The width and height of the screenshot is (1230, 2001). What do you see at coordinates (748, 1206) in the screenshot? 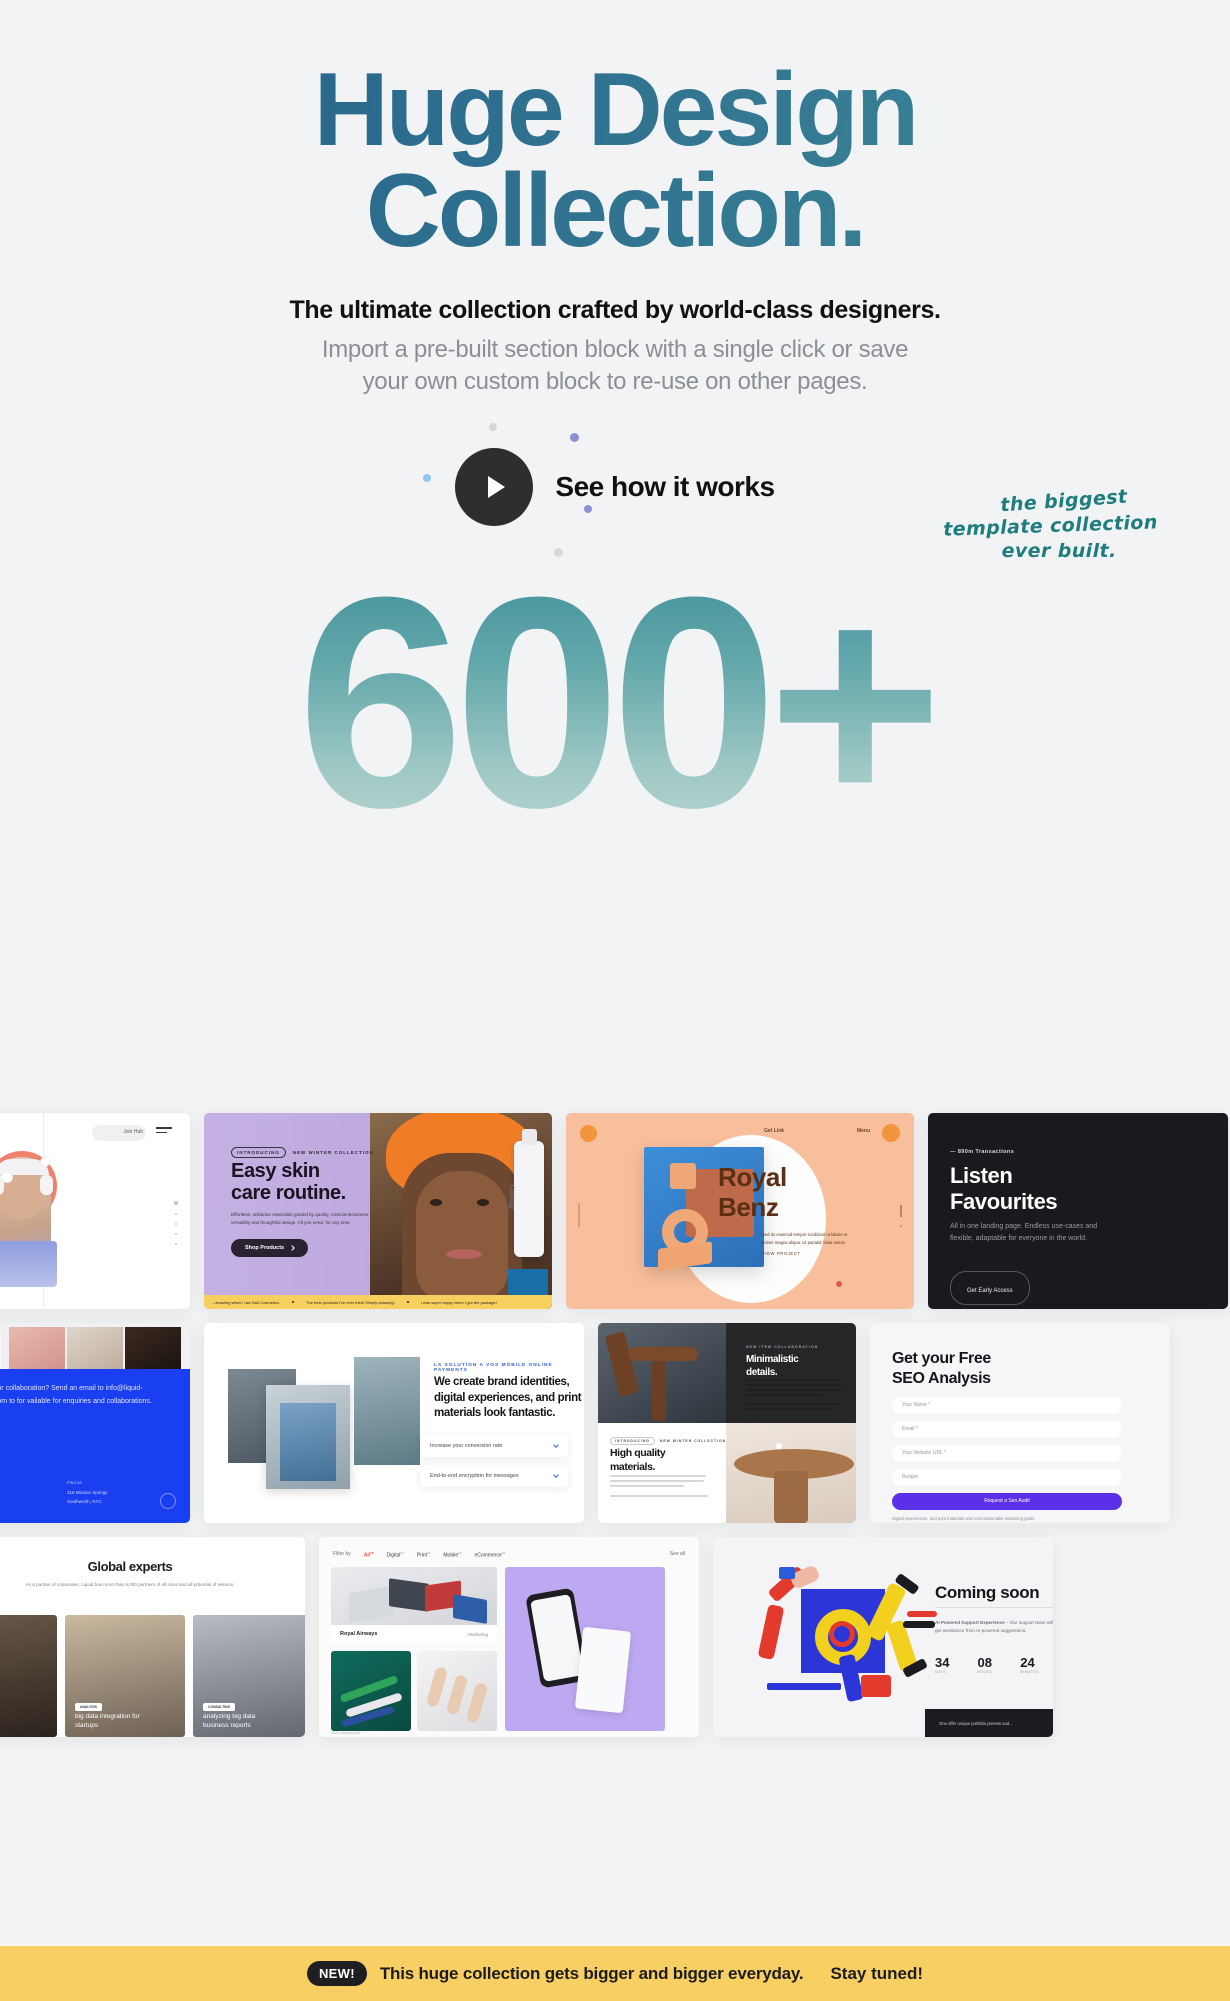
I see `card3-heading-line-2: Benz` at bounding box center [748, 1206].